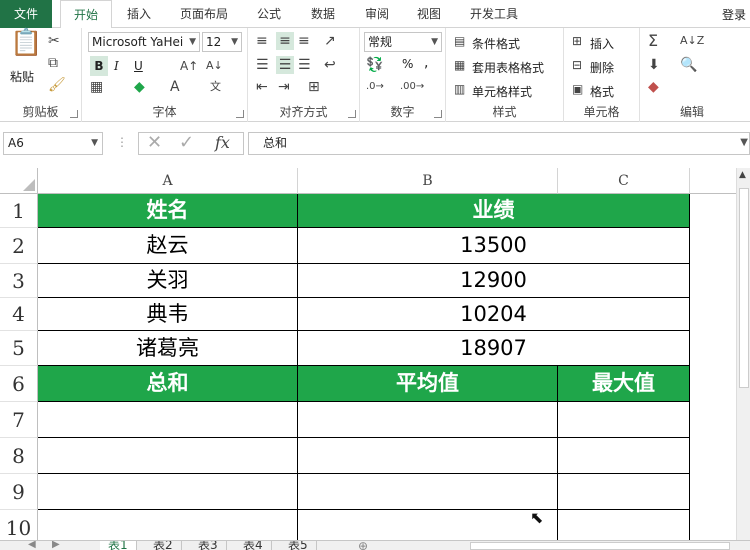 This screenshot has height=550, width=750. What do you see at coordinates (175, 87) in the screenshot?
I see `font-color-icon: A` at bounding box center [175, 87].